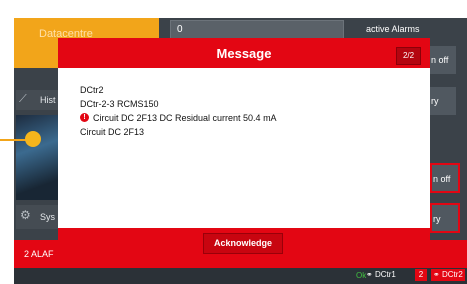 The image size is (467, 284). What do you see at coordinates (243, 243) in the screenshot?
I see `acknowledge-button: Acknowledge` at bounding box center [243, 243].